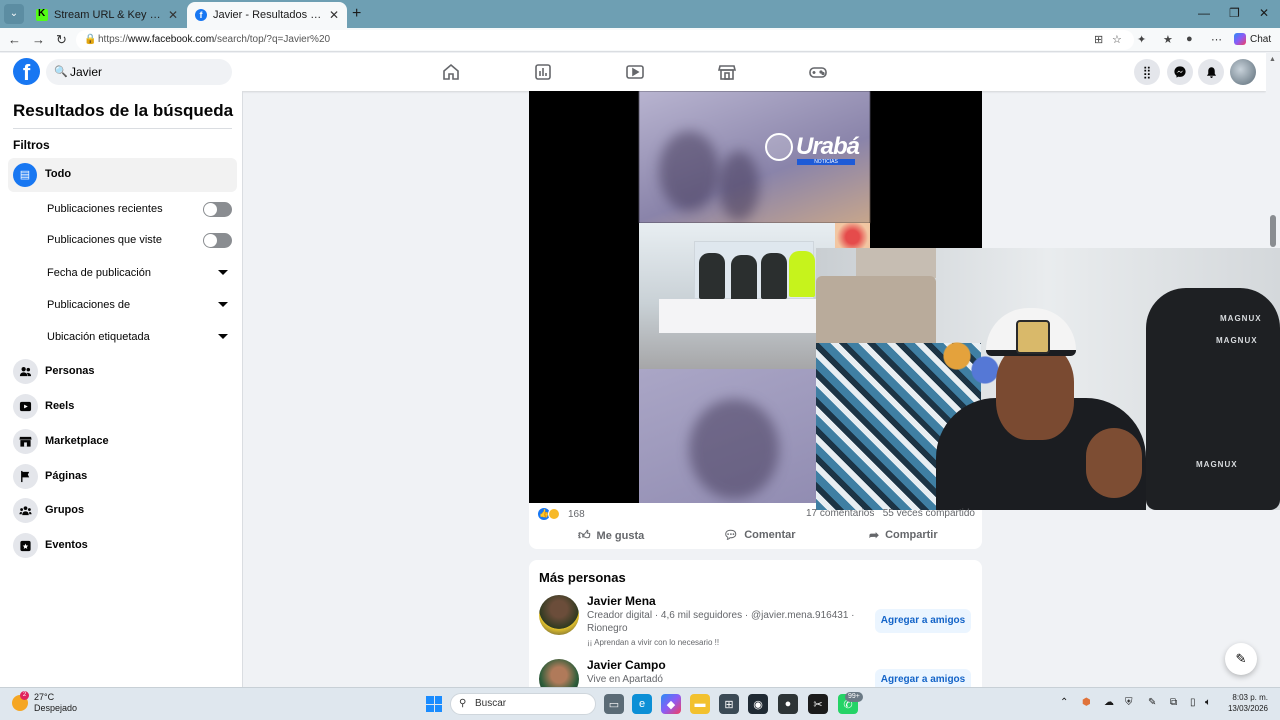 This screenshot has height=720, width=1280. Describe the element at coordinates (1247, 703) in the screenshot. I see `taskbar-clock: 8:03 p. m. 13/03/2026` at that location.